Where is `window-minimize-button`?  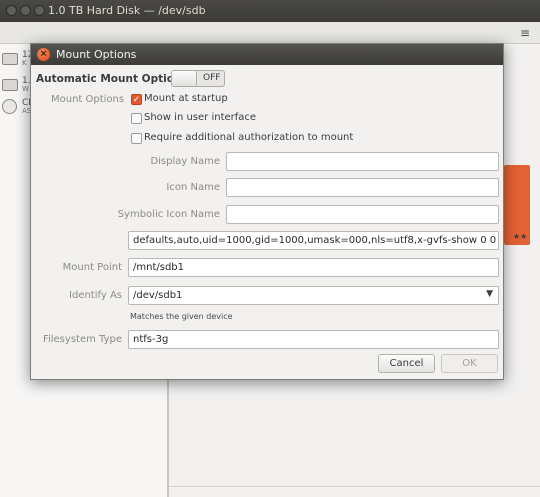
window-minimize-button is located at coordinates (25, 10).